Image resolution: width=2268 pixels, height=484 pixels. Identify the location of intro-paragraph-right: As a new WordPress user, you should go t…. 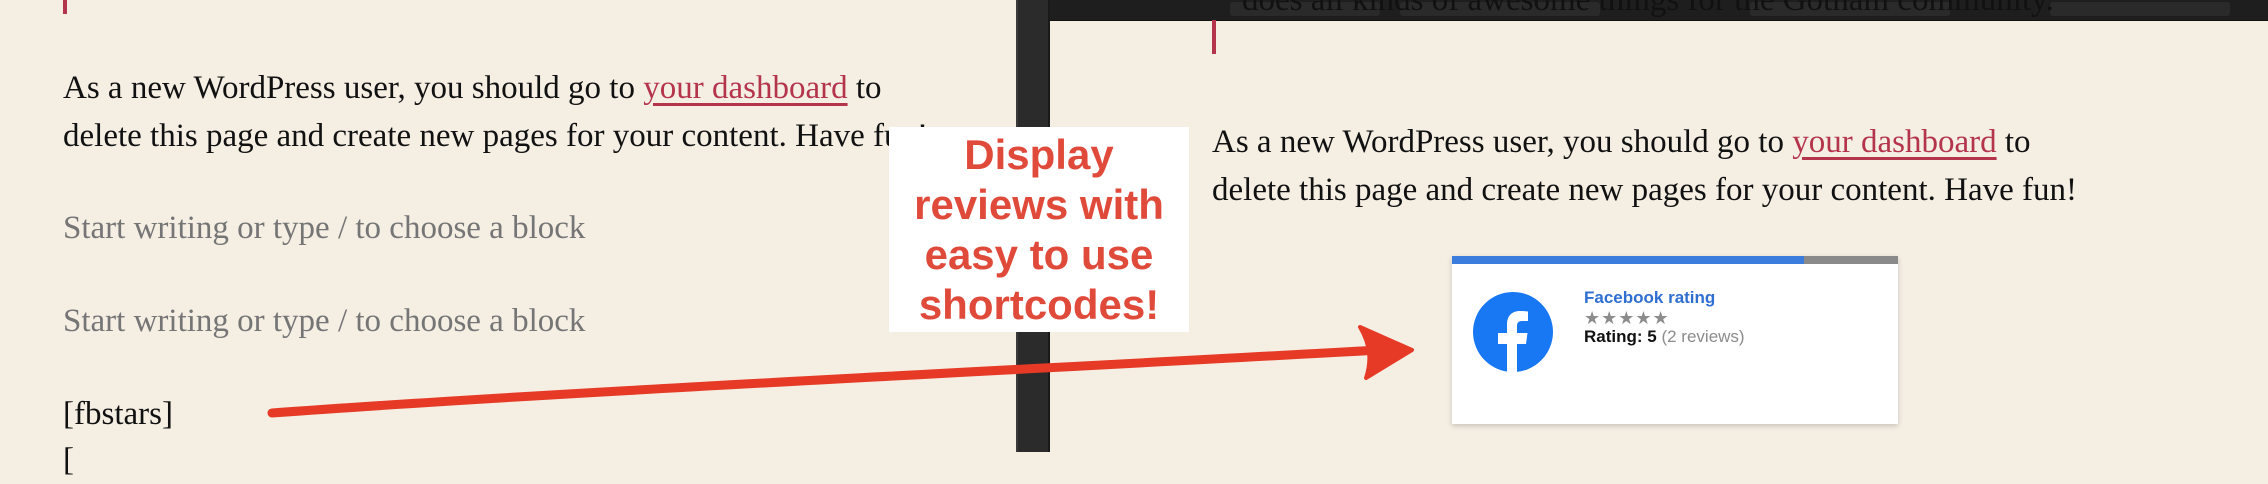
(1712, 166).